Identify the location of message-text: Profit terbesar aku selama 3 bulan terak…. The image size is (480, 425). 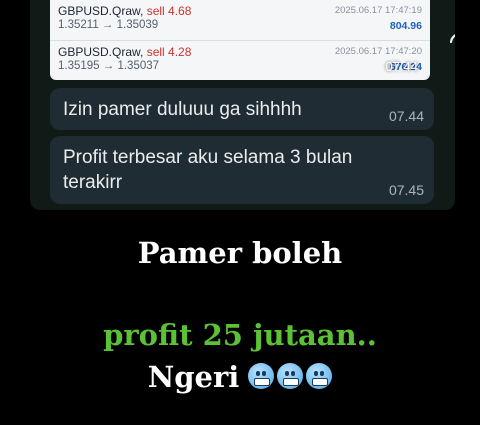
(208, 170).